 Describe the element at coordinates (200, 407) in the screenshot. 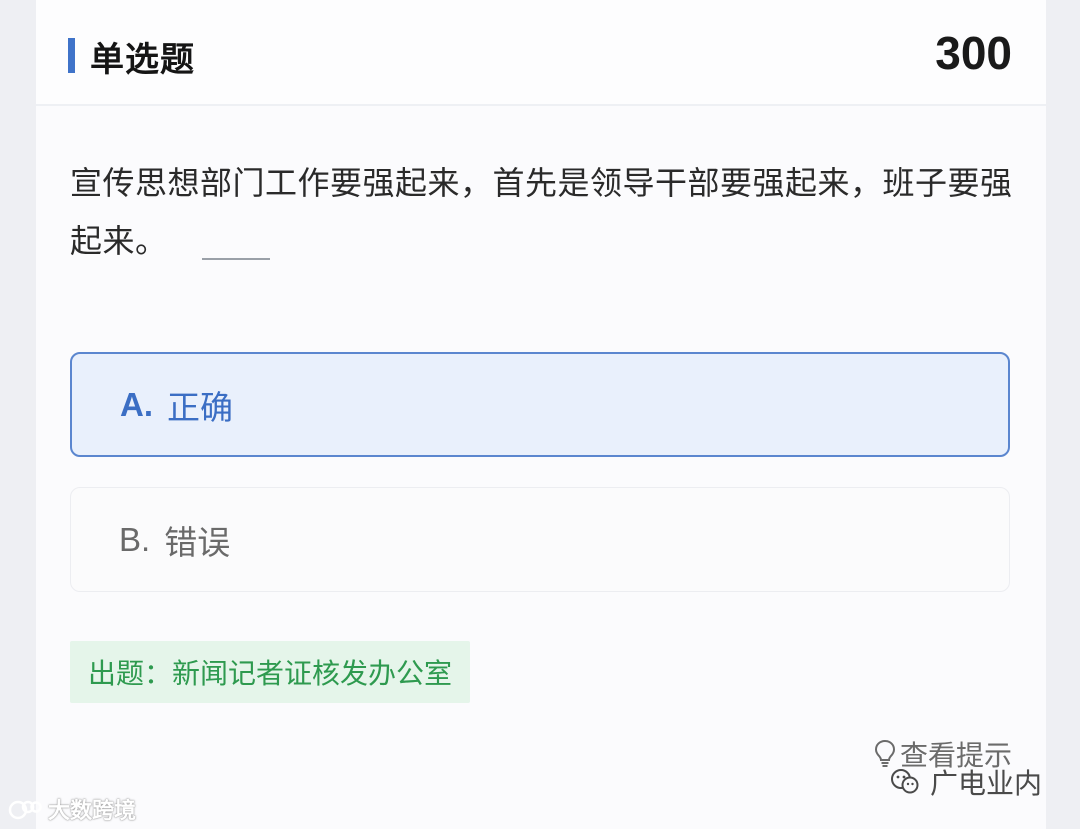

I see `option-a-label: 正确` at that location.